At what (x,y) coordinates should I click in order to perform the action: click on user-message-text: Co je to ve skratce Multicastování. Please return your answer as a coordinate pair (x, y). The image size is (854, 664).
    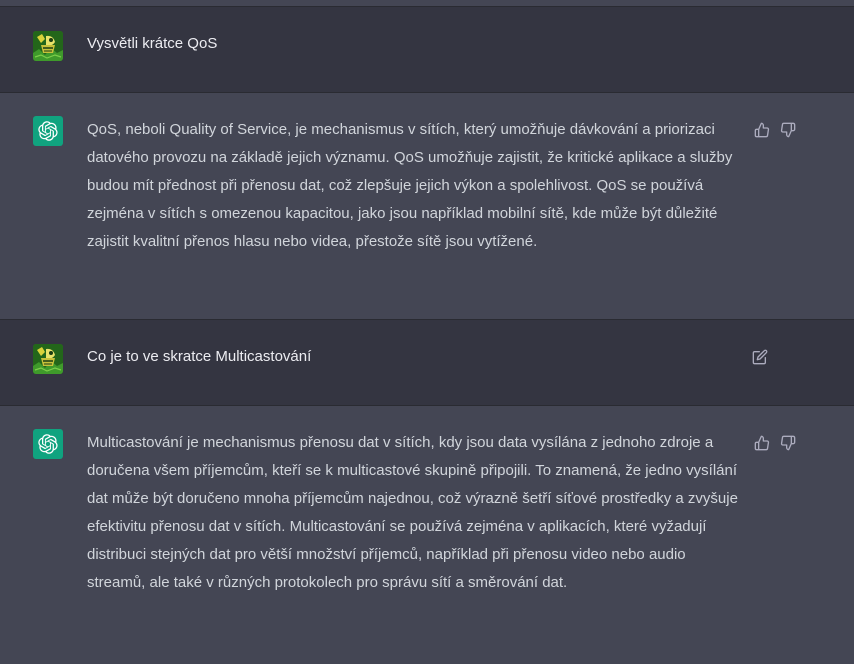
    Looking at the image, I should click on (199, 356).